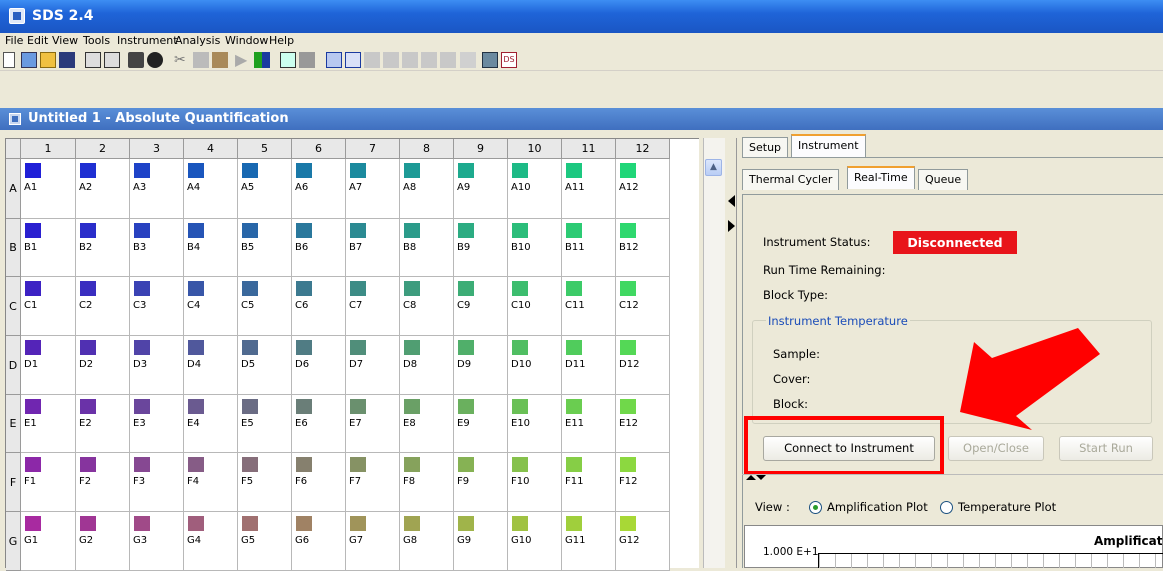  I want to click on well: D6, so click(319, 365).